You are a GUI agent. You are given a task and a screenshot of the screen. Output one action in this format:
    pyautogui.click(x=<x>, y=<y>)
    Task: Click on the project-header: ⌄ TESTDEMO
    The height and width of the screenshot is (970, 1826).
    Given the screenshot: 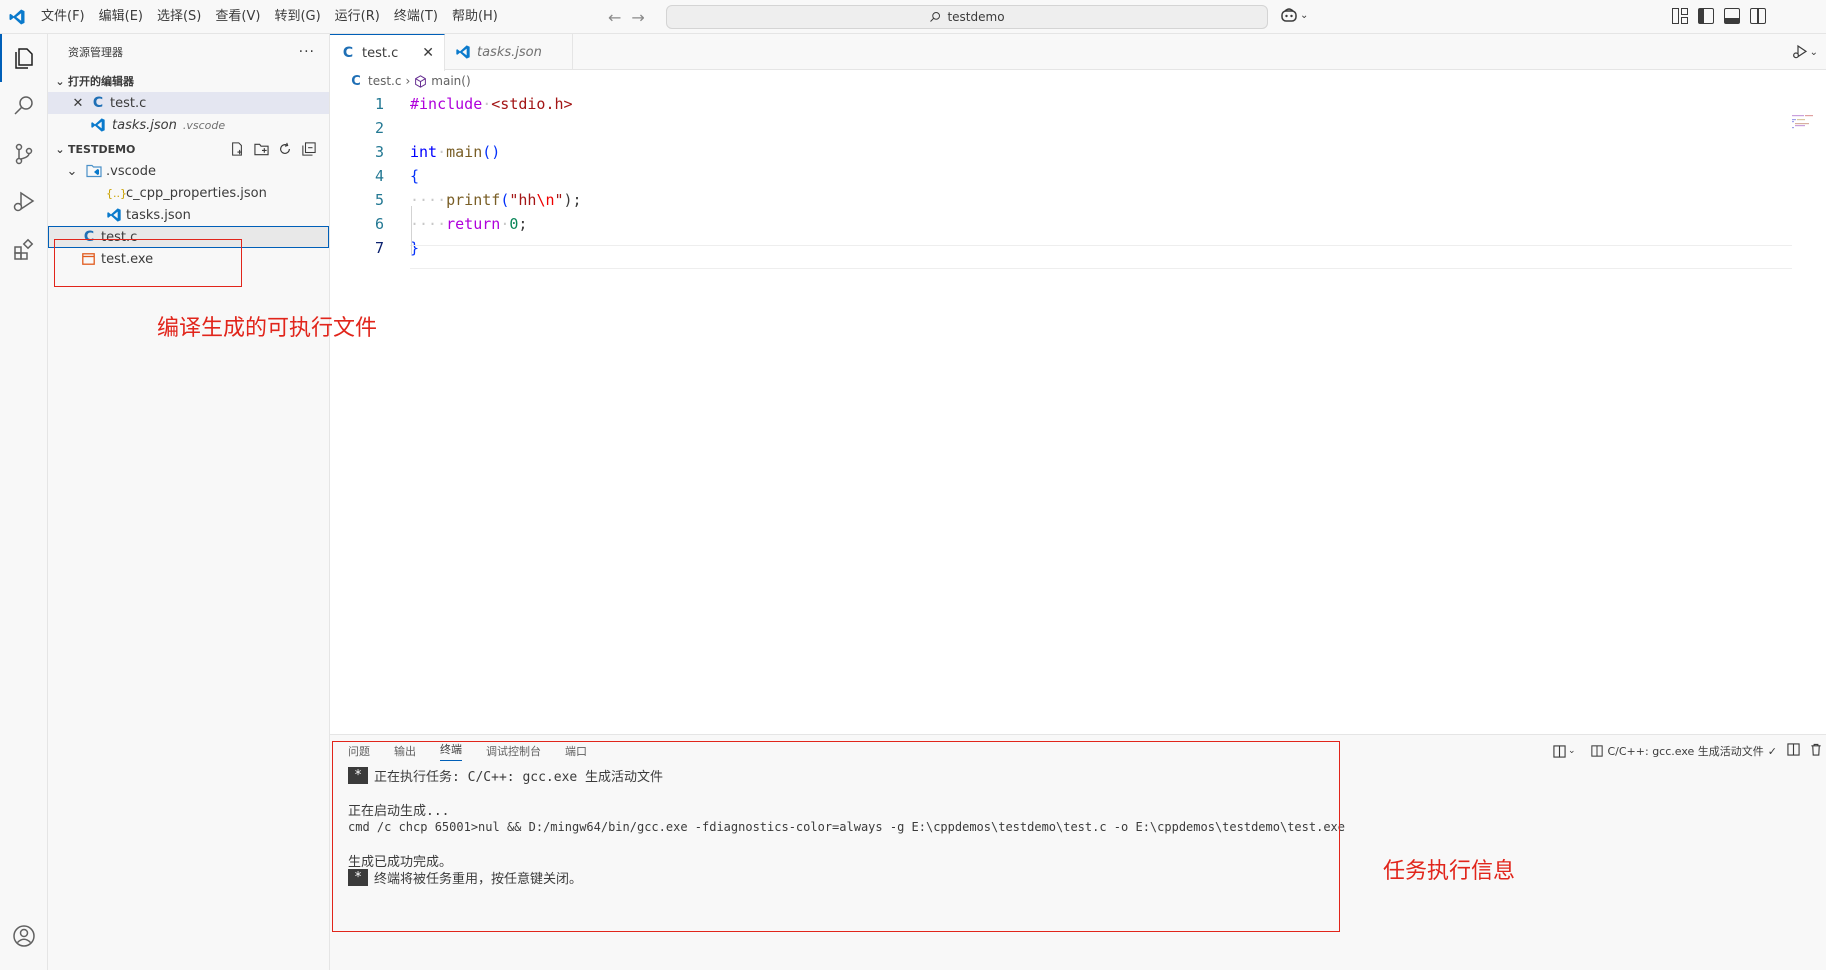 What is the action you would take?
    pyautogui.click(x=188, y=149)
    